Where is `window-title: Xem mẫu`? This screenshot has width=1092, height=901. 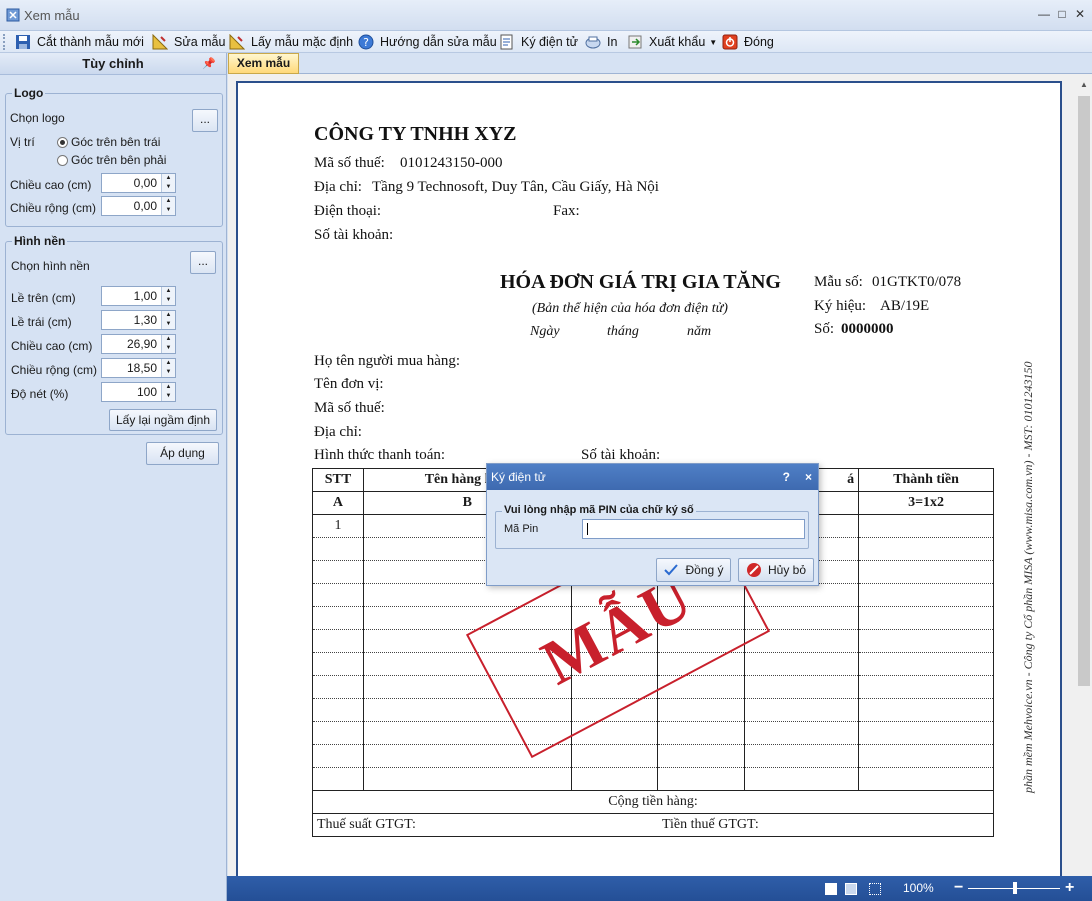
window-title: Xem mẫu is located at coordinates (52, 15).